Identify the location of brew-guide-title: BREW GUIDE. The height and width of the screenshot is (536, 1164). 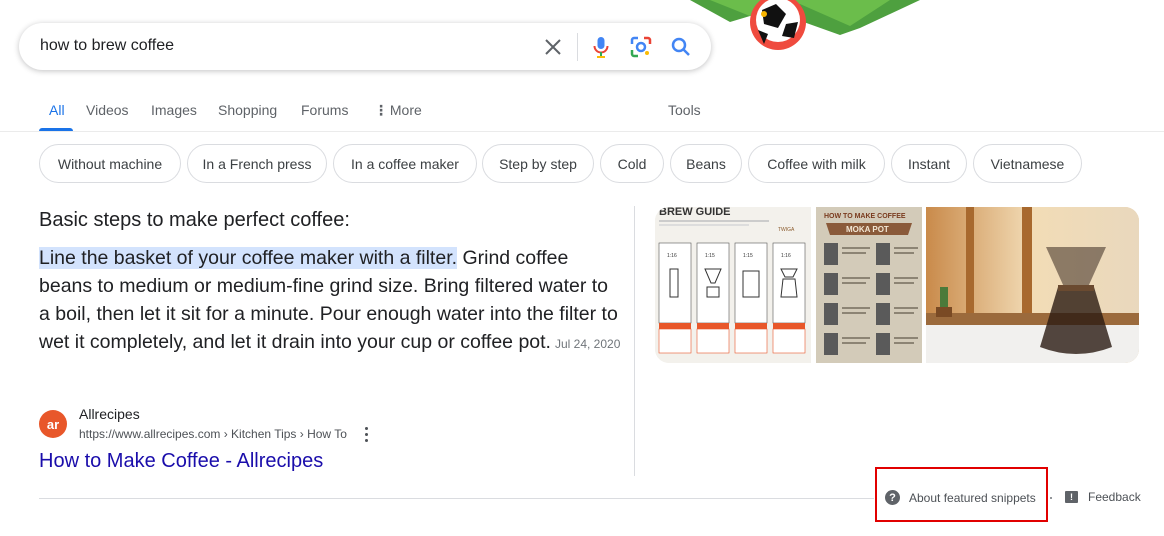
(695, 212).